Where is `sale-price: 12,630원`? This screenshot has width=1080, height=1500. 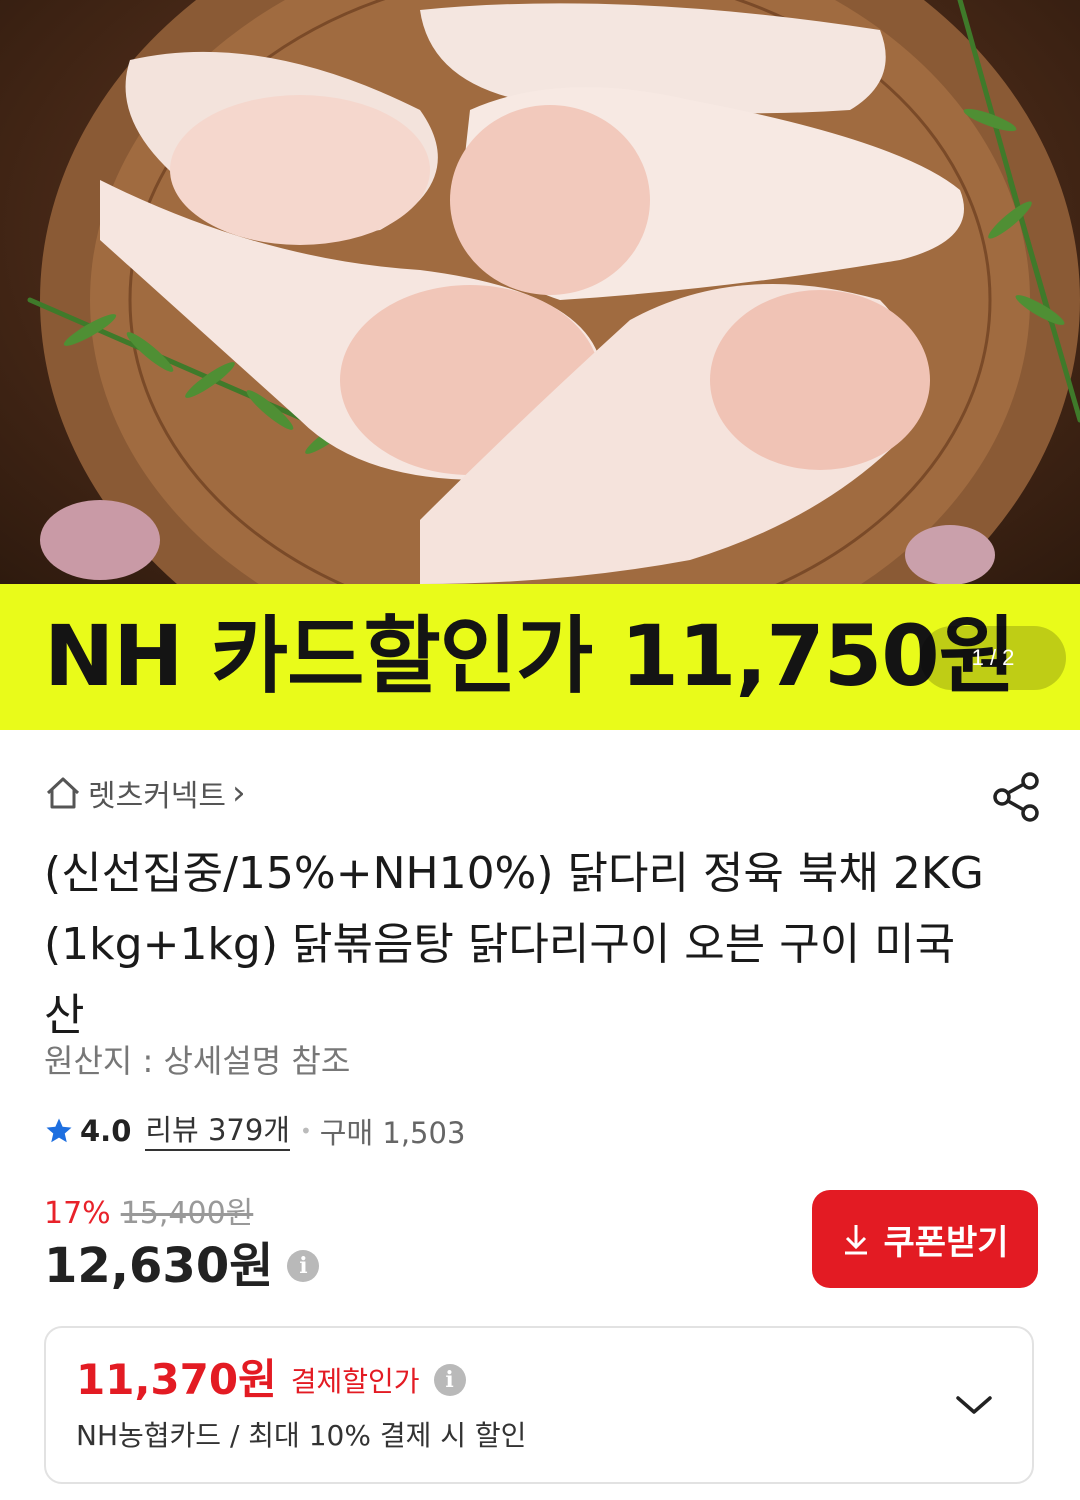 sale-price: 12,630원 is located at coordinates (159, 1266).